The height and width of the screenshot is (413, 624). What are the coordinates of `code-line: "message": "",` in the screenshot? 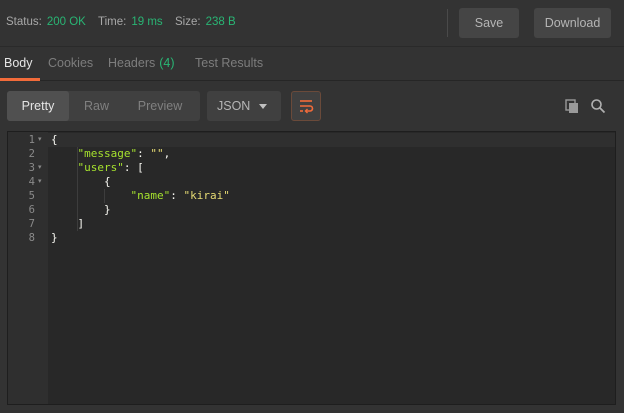 It's located at (331, 154).